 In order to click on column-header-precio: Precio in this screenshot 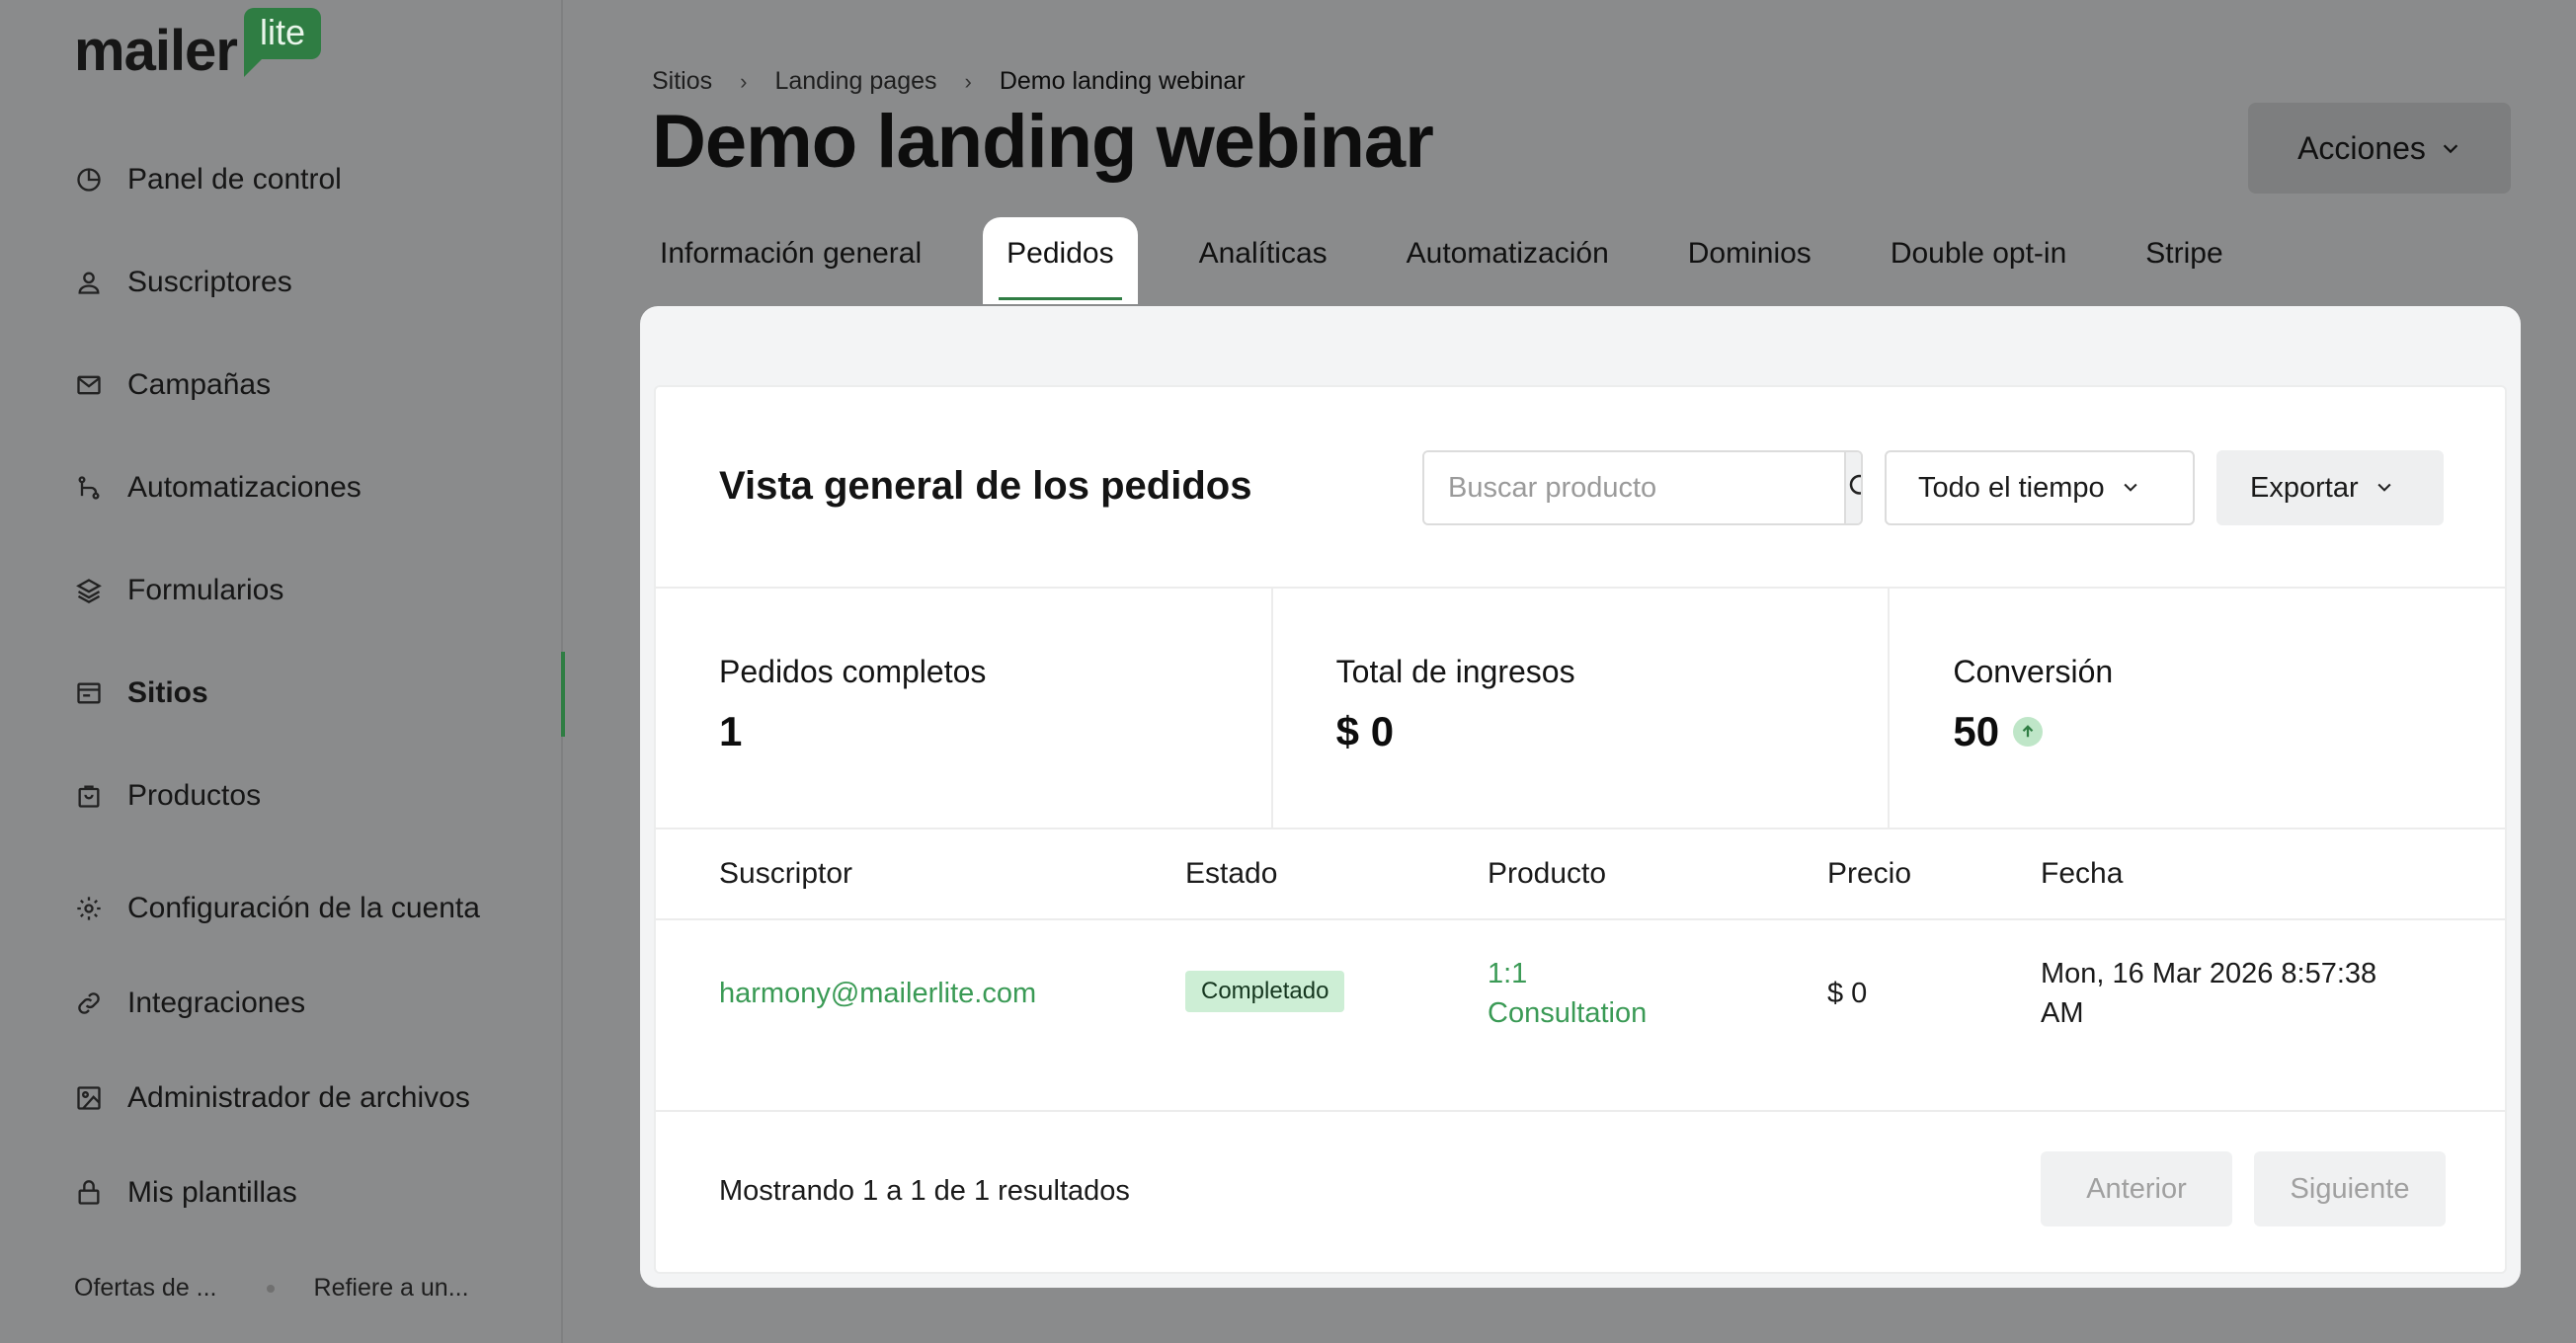, I will do `click(1869, 874)`.